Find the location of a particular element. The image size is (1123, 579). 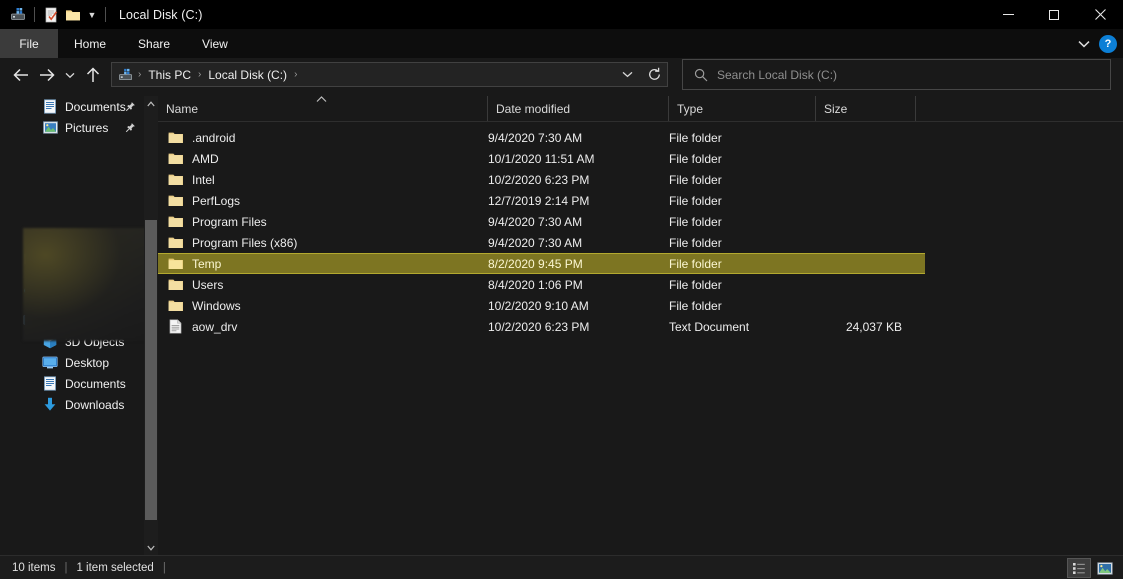

expand-ribbon-chevron-down-icon is located at coordinates (1084, 44).